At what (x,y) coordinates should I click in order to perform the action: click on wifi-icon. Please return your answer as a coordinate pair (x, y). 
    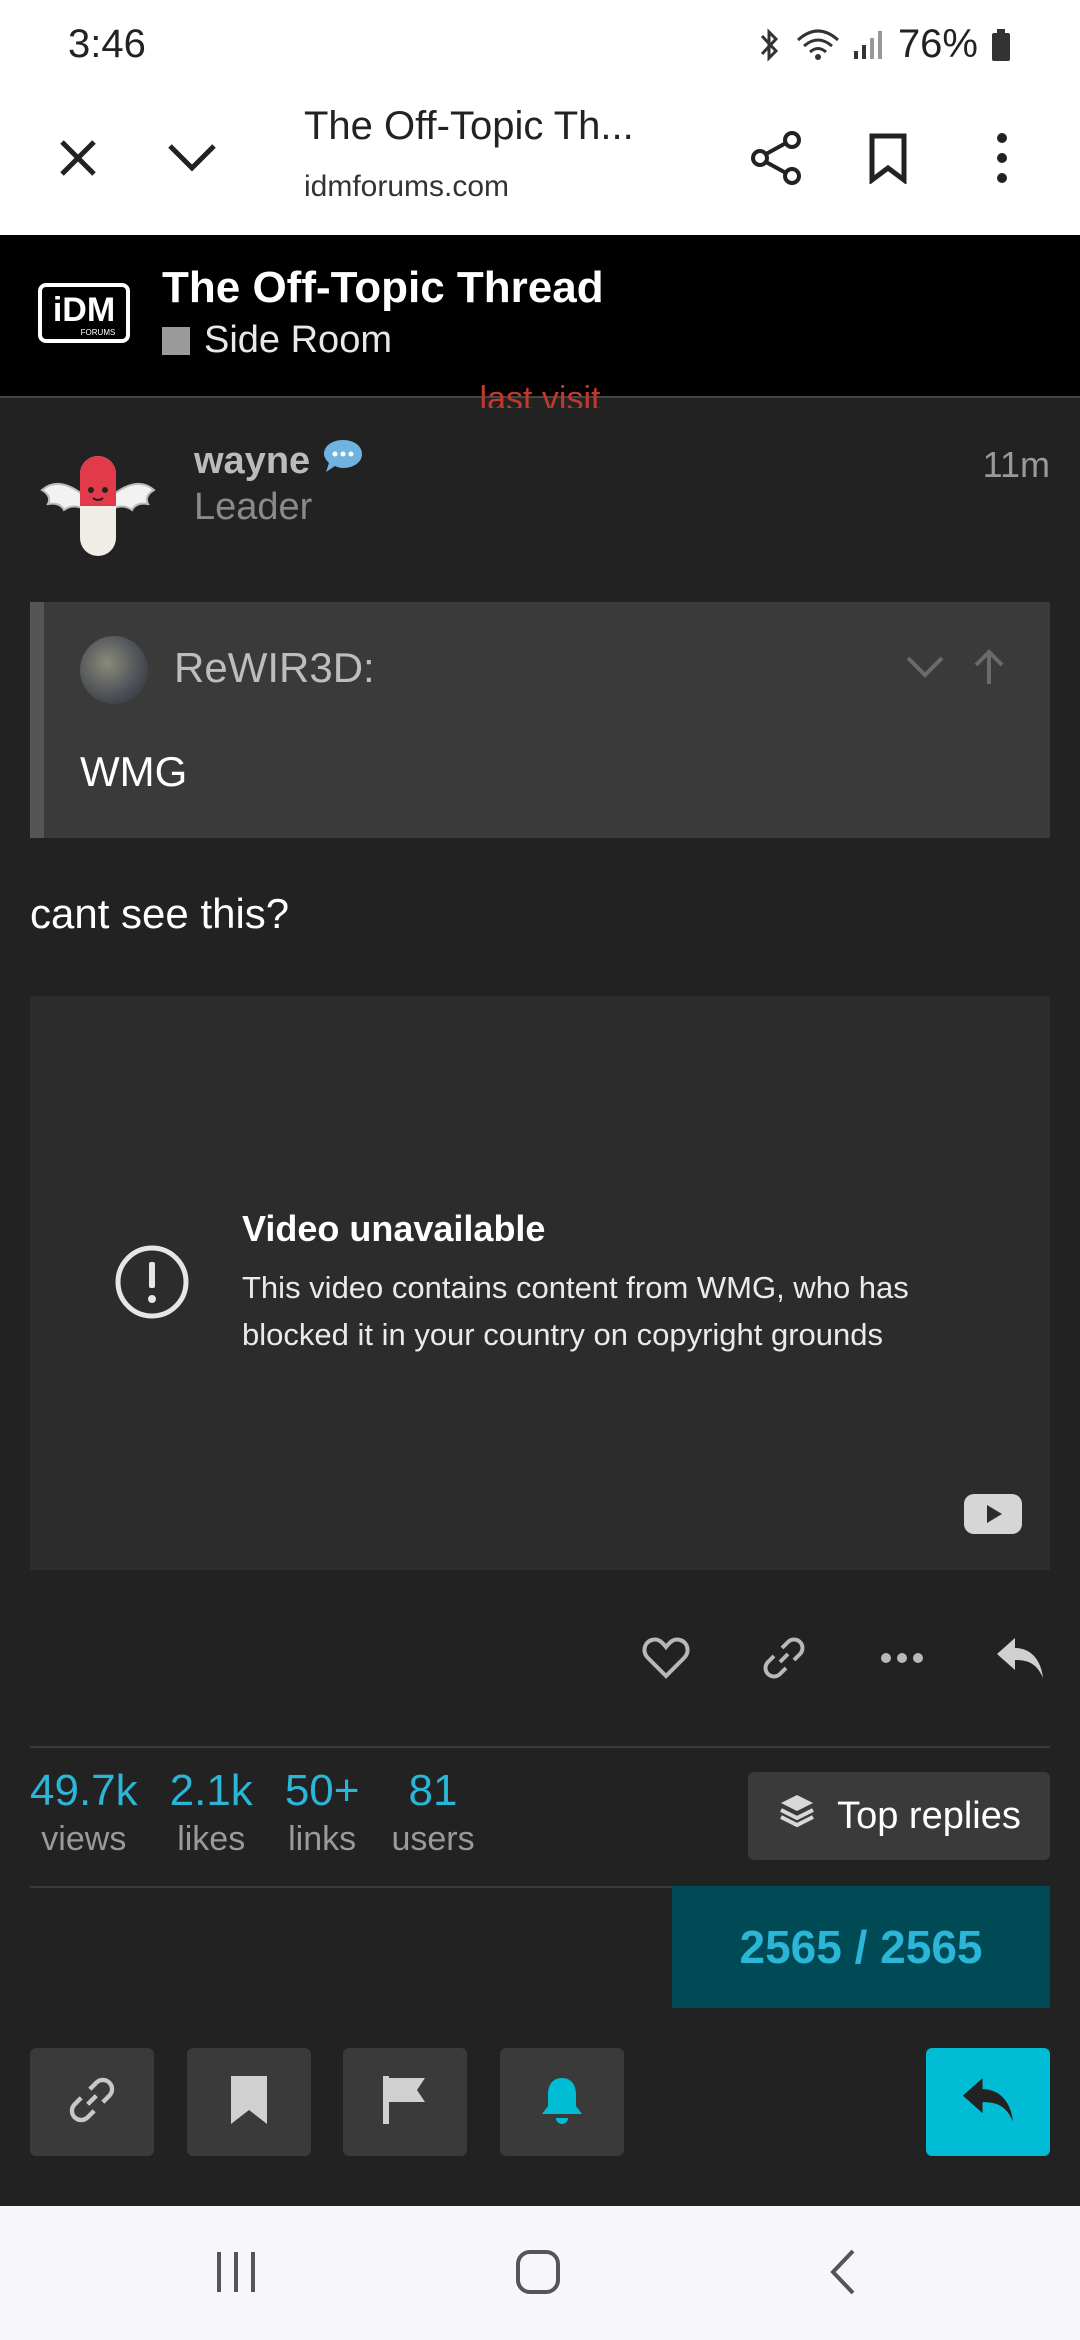
    Looking at the image, I should click on (818, 45).